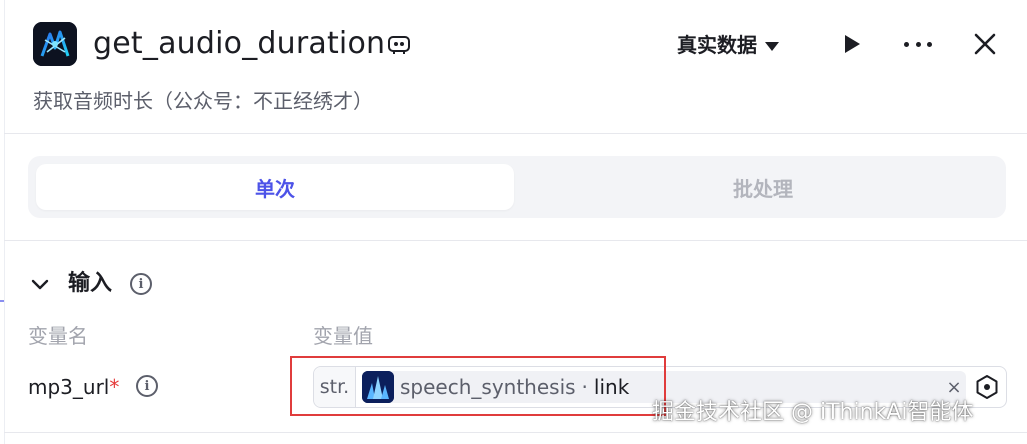 This screenshot has width=1027, height=444. What do you see at coordinates (275, 187) in the screenshot?
I see `tab-single: 单次` at bounding box center [275, 187].